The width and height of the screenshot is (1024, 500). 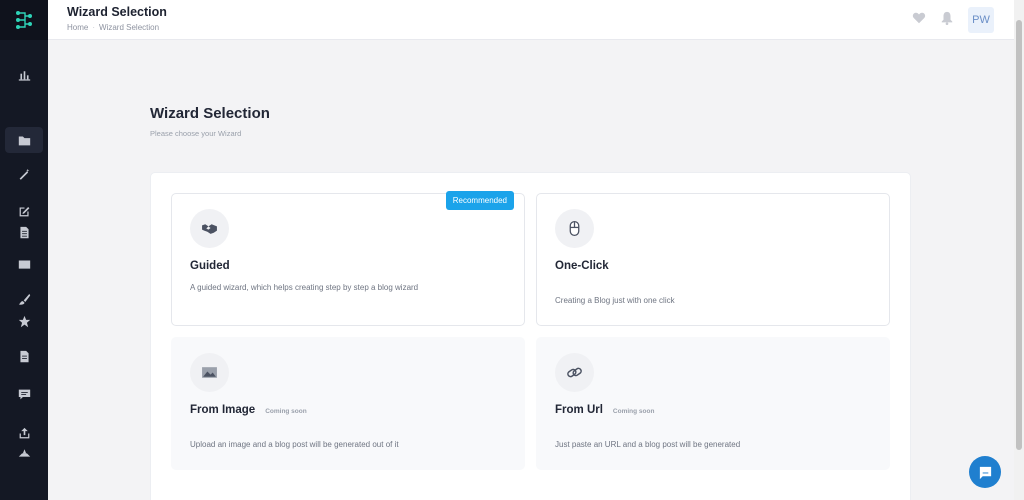 I want to click on folder-icon, so click(x=24, y=140).